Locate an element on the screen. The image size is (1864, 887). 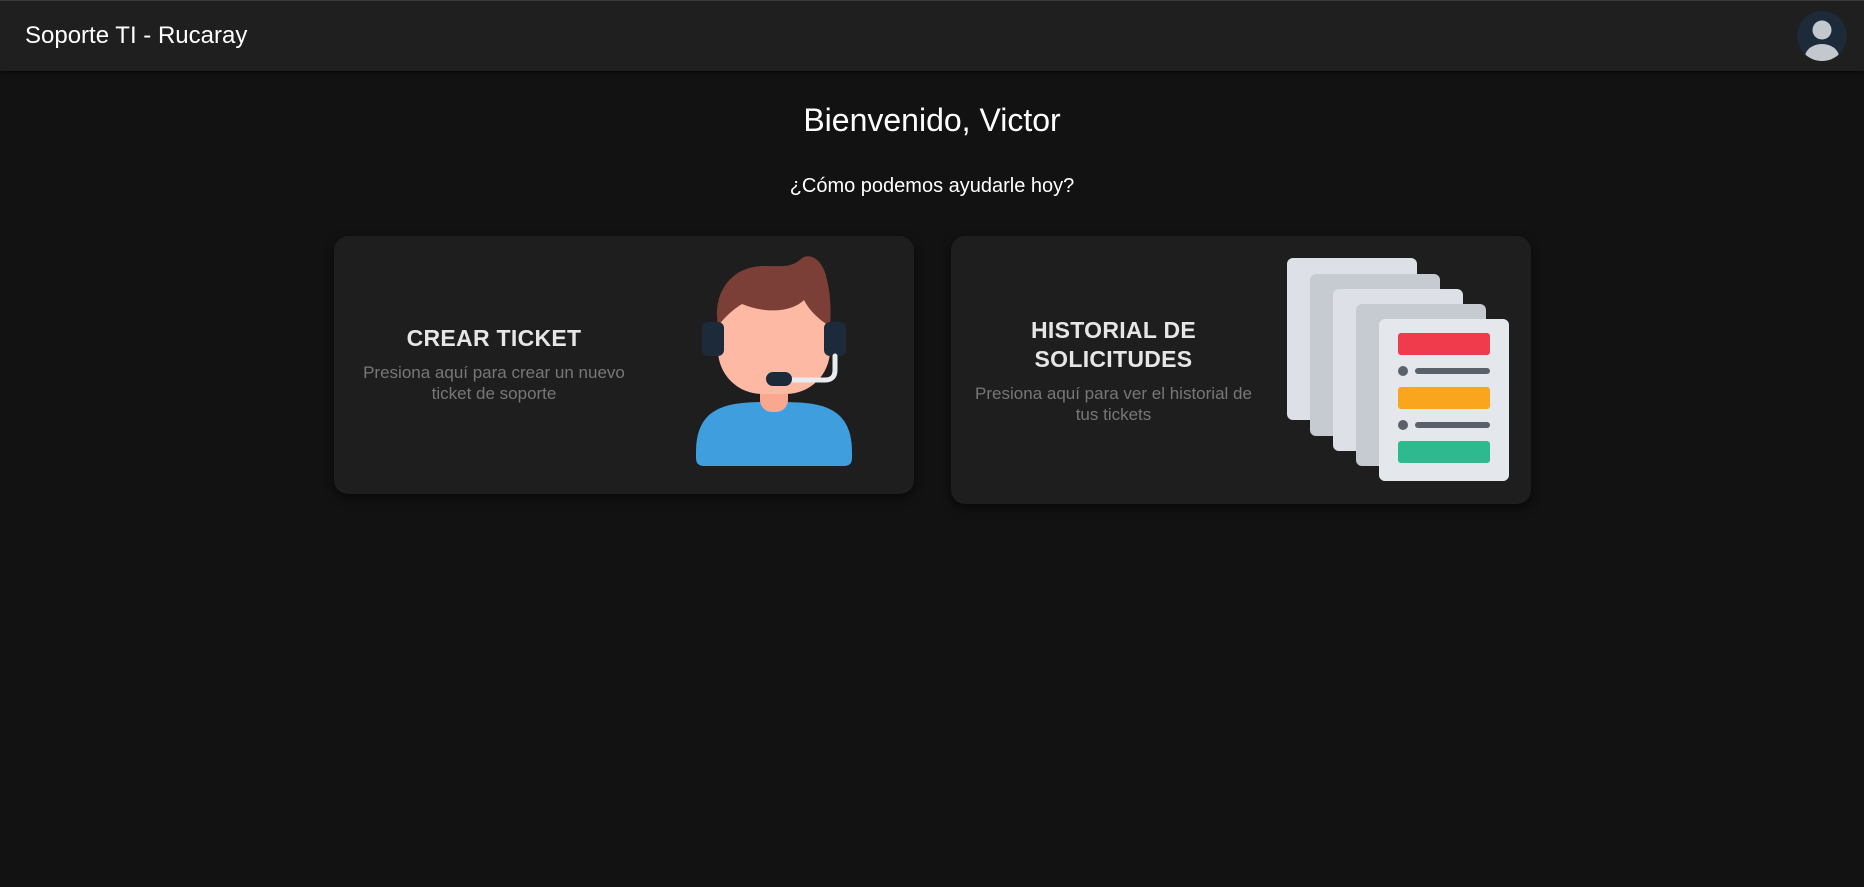
welcome-heading: Bienvenido, Victor is located at coordinates (932, 120).